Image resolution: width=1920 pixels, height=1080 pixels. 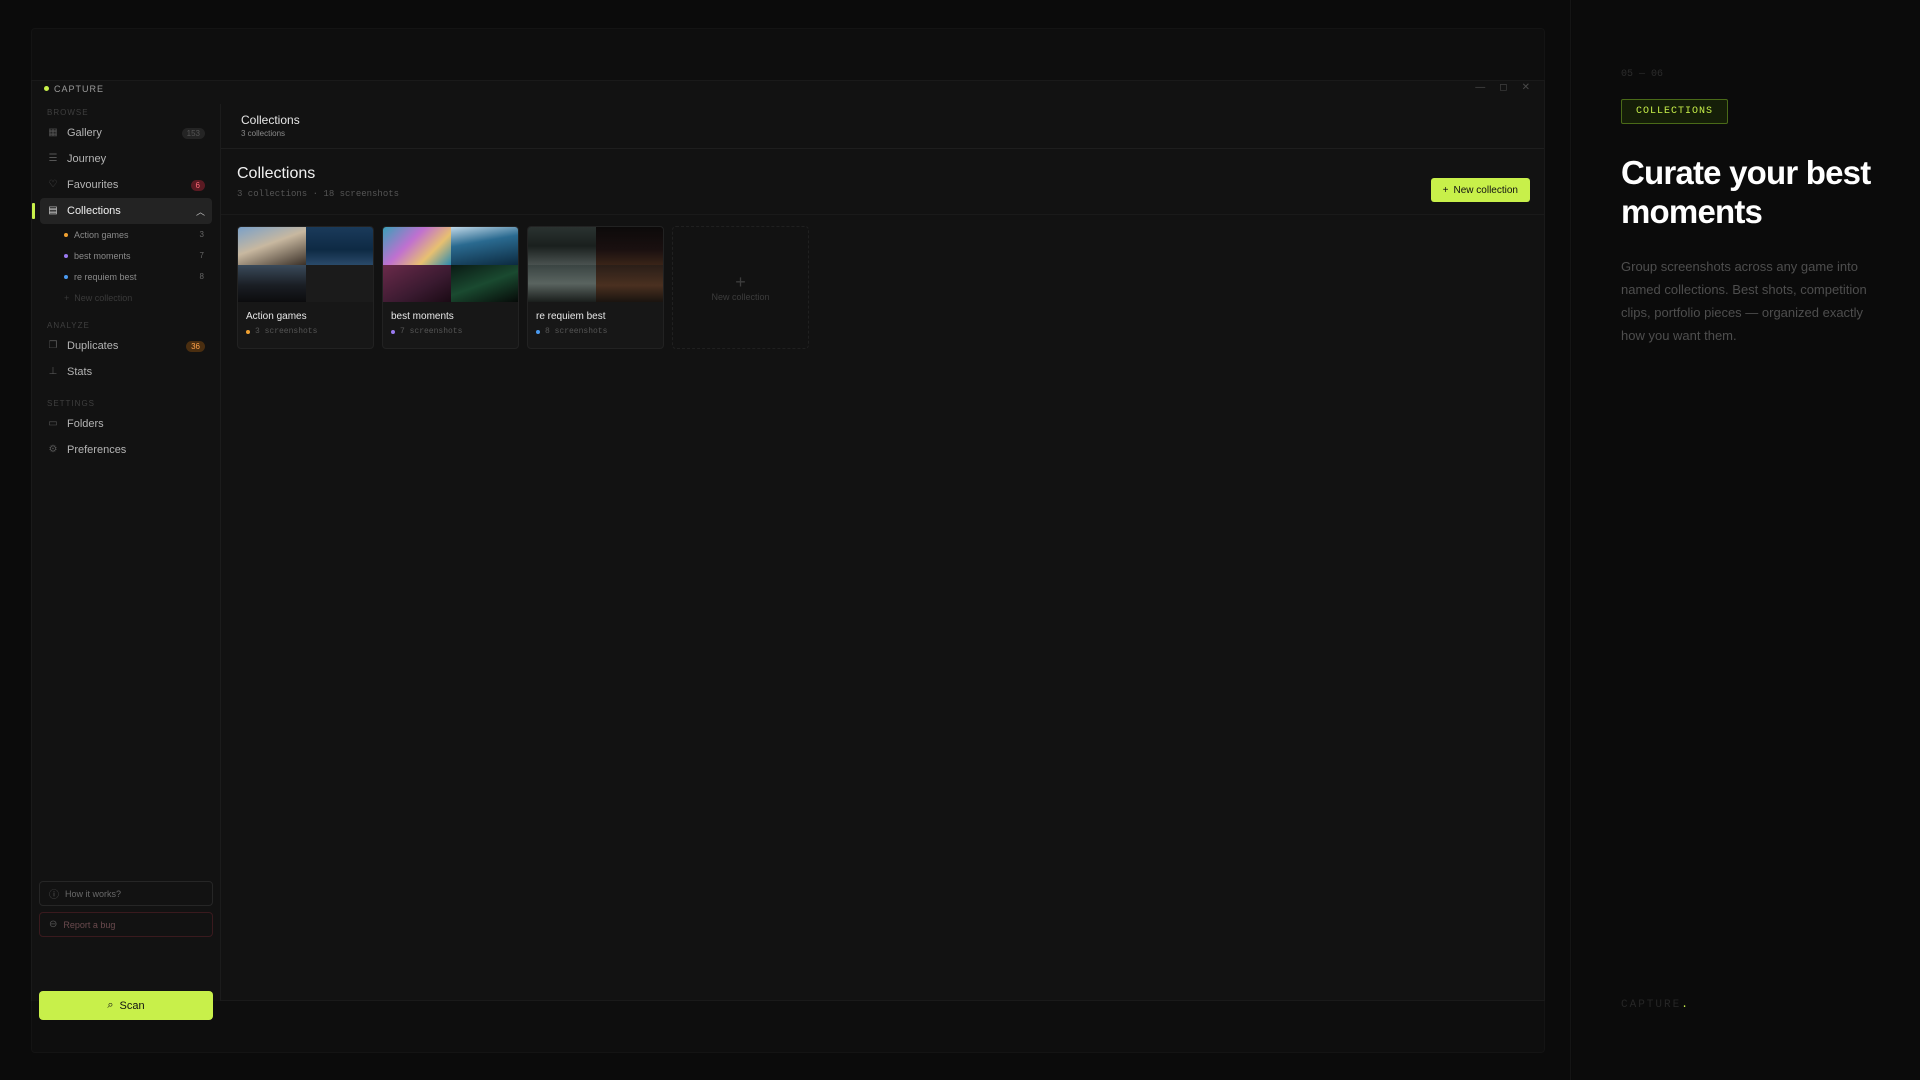 I want to click on duplicates-count-badge: 36, so click(x=195, y=346).